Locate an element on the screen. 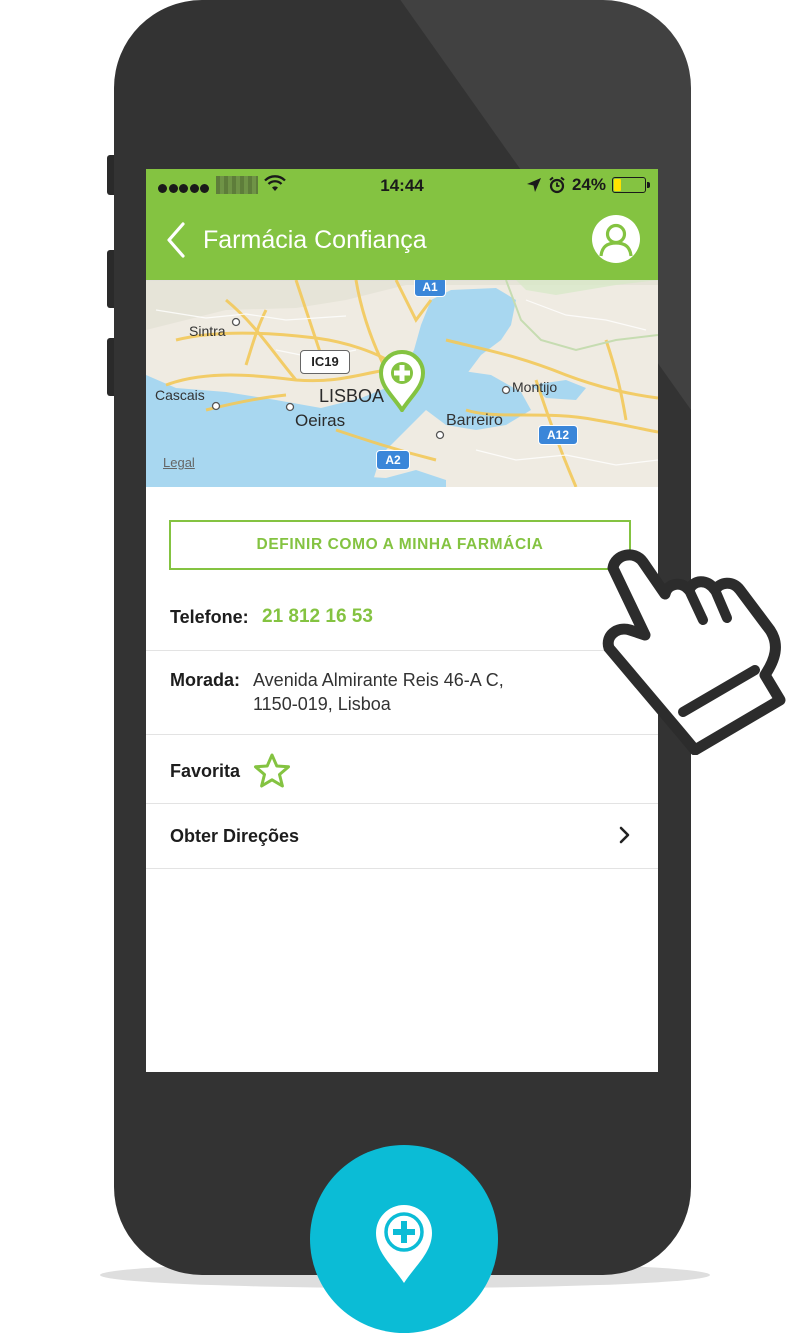 The image size is (800, 1338). chevron-right-icon is located at coordinates (624, 835).